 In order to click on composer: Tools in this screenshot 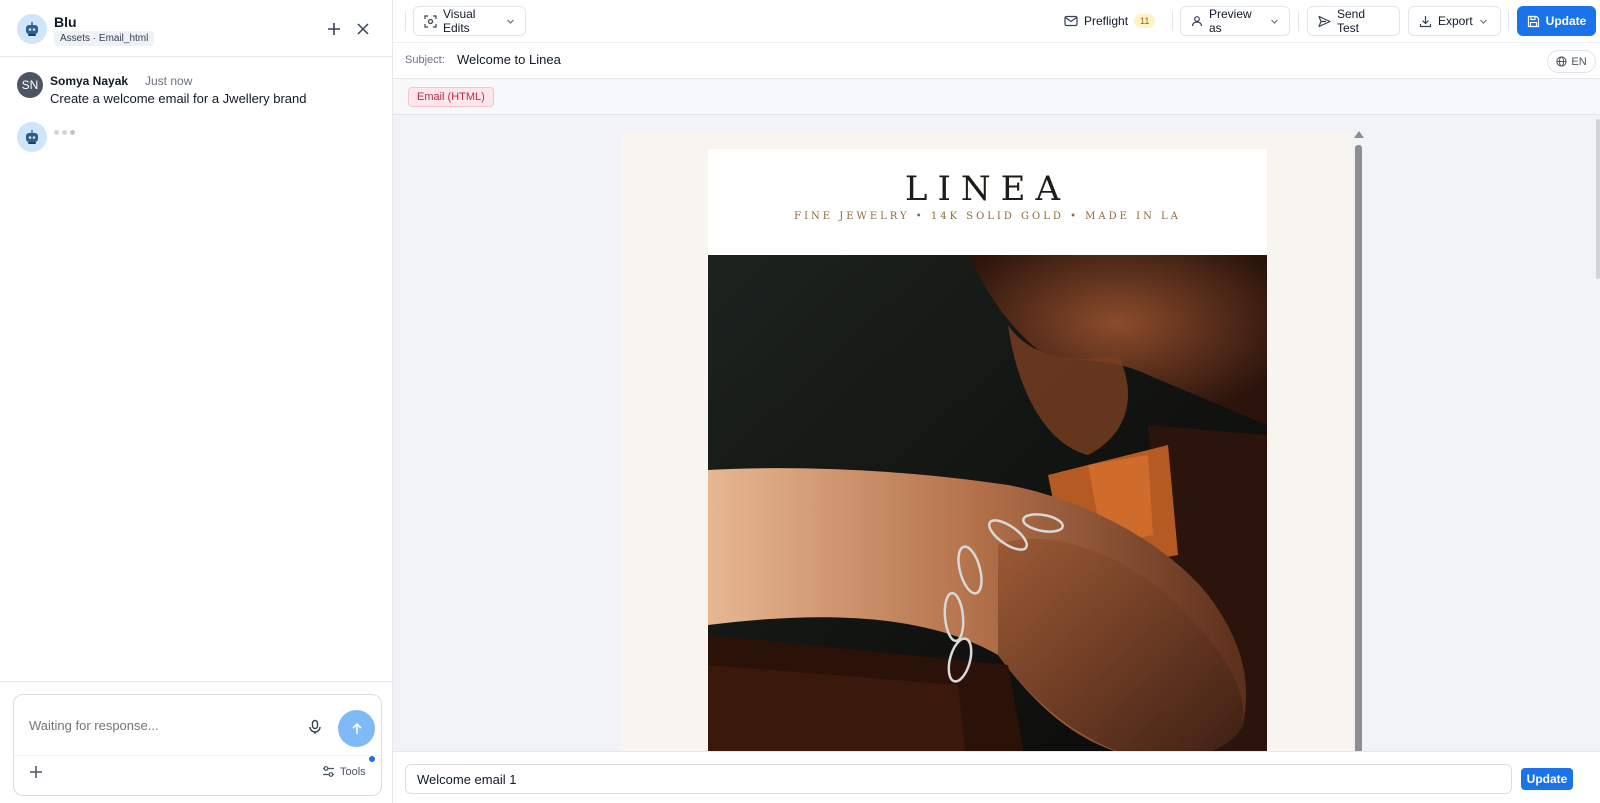, I will do `click(197, 745)`.